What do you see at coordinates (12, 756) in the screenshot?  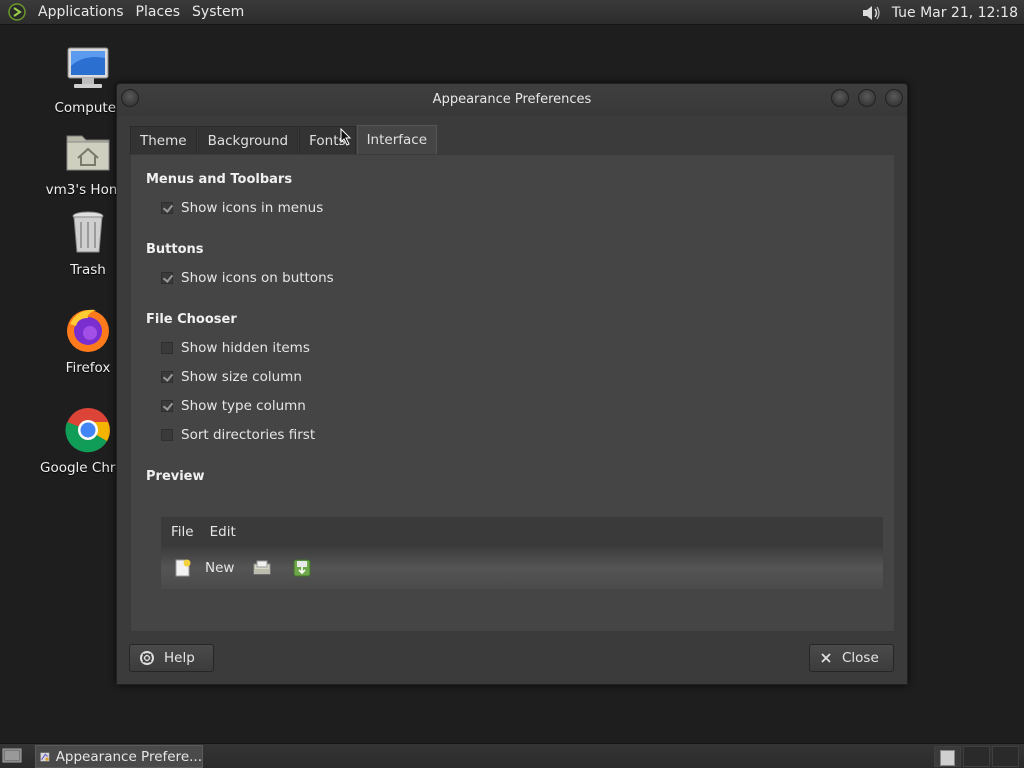 I see `show-desktop-icon` at bounding box center [12, 756].